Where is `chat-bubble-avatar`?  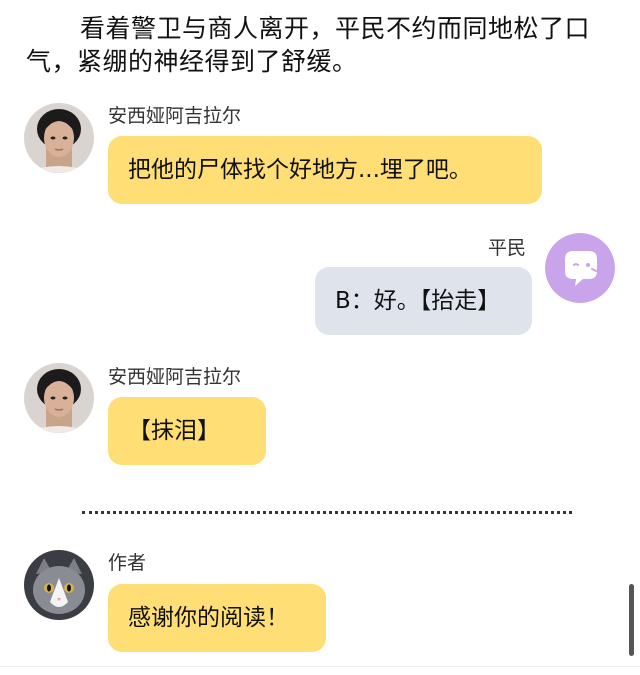 chat-bubble-avatar is located at coordinates (580, 268).